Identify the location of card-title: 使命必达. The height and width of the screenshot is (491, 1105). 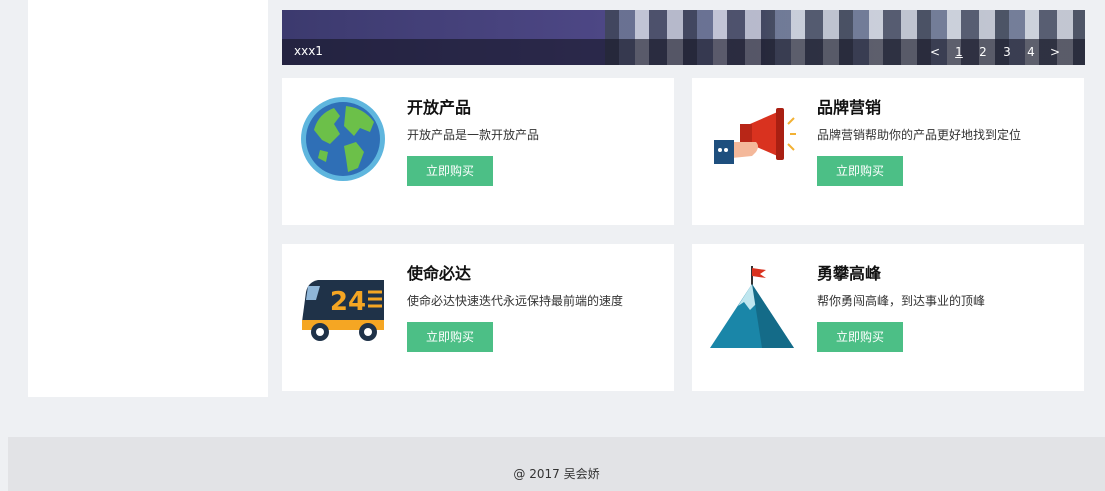
(439, 273).